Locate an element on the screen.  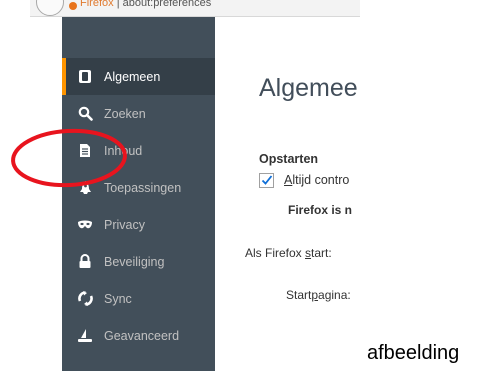
security-lock-icon is located at coordinates (85, 262).